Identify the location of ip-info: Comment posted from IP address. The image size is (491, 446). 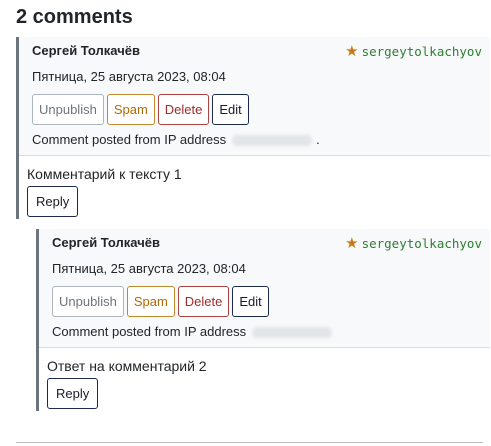
(194, 332).